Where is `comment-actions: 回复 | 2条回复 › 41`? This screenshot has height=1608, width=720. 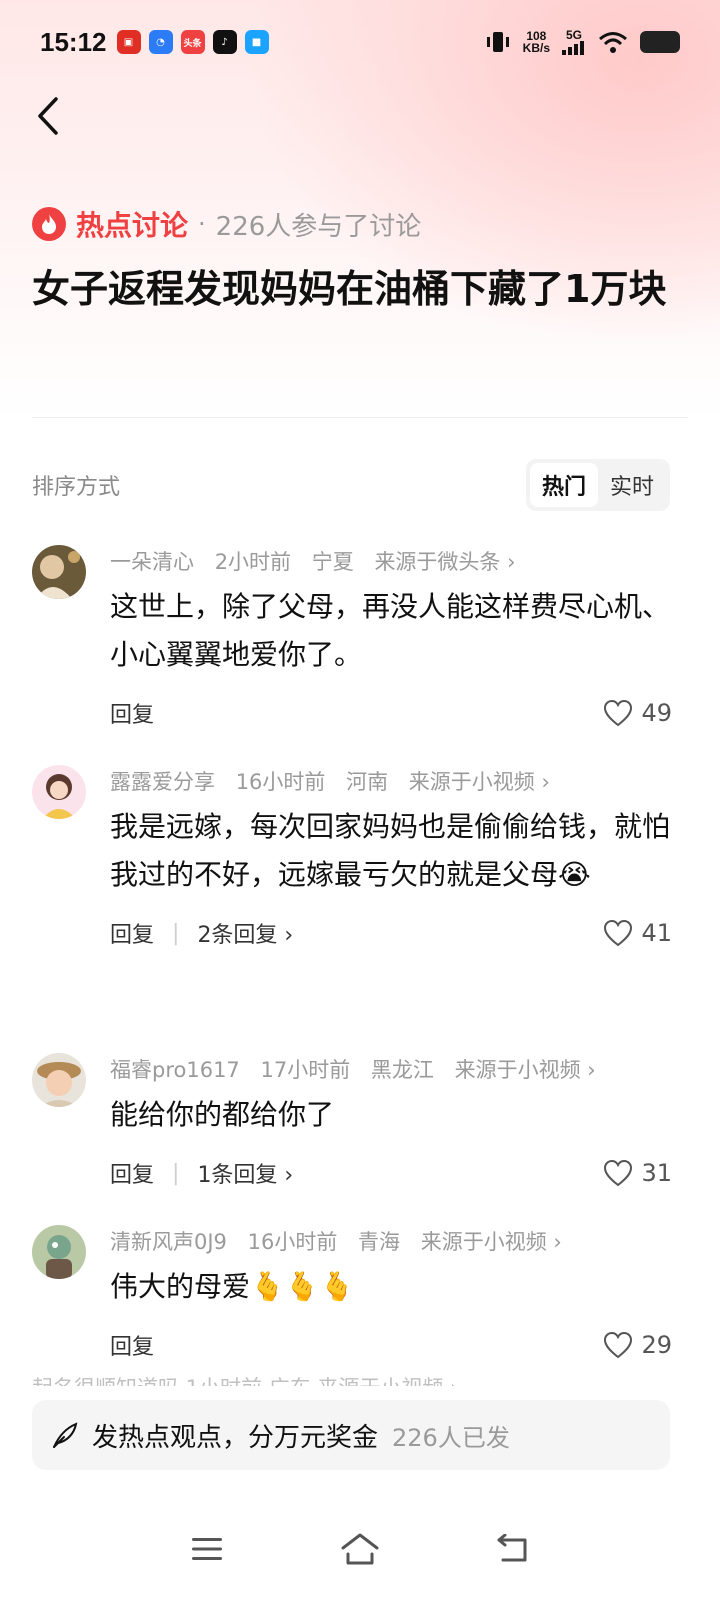
comment-actions: 回复 | 2条回复 › 41 is located at coordinates (391, 933).